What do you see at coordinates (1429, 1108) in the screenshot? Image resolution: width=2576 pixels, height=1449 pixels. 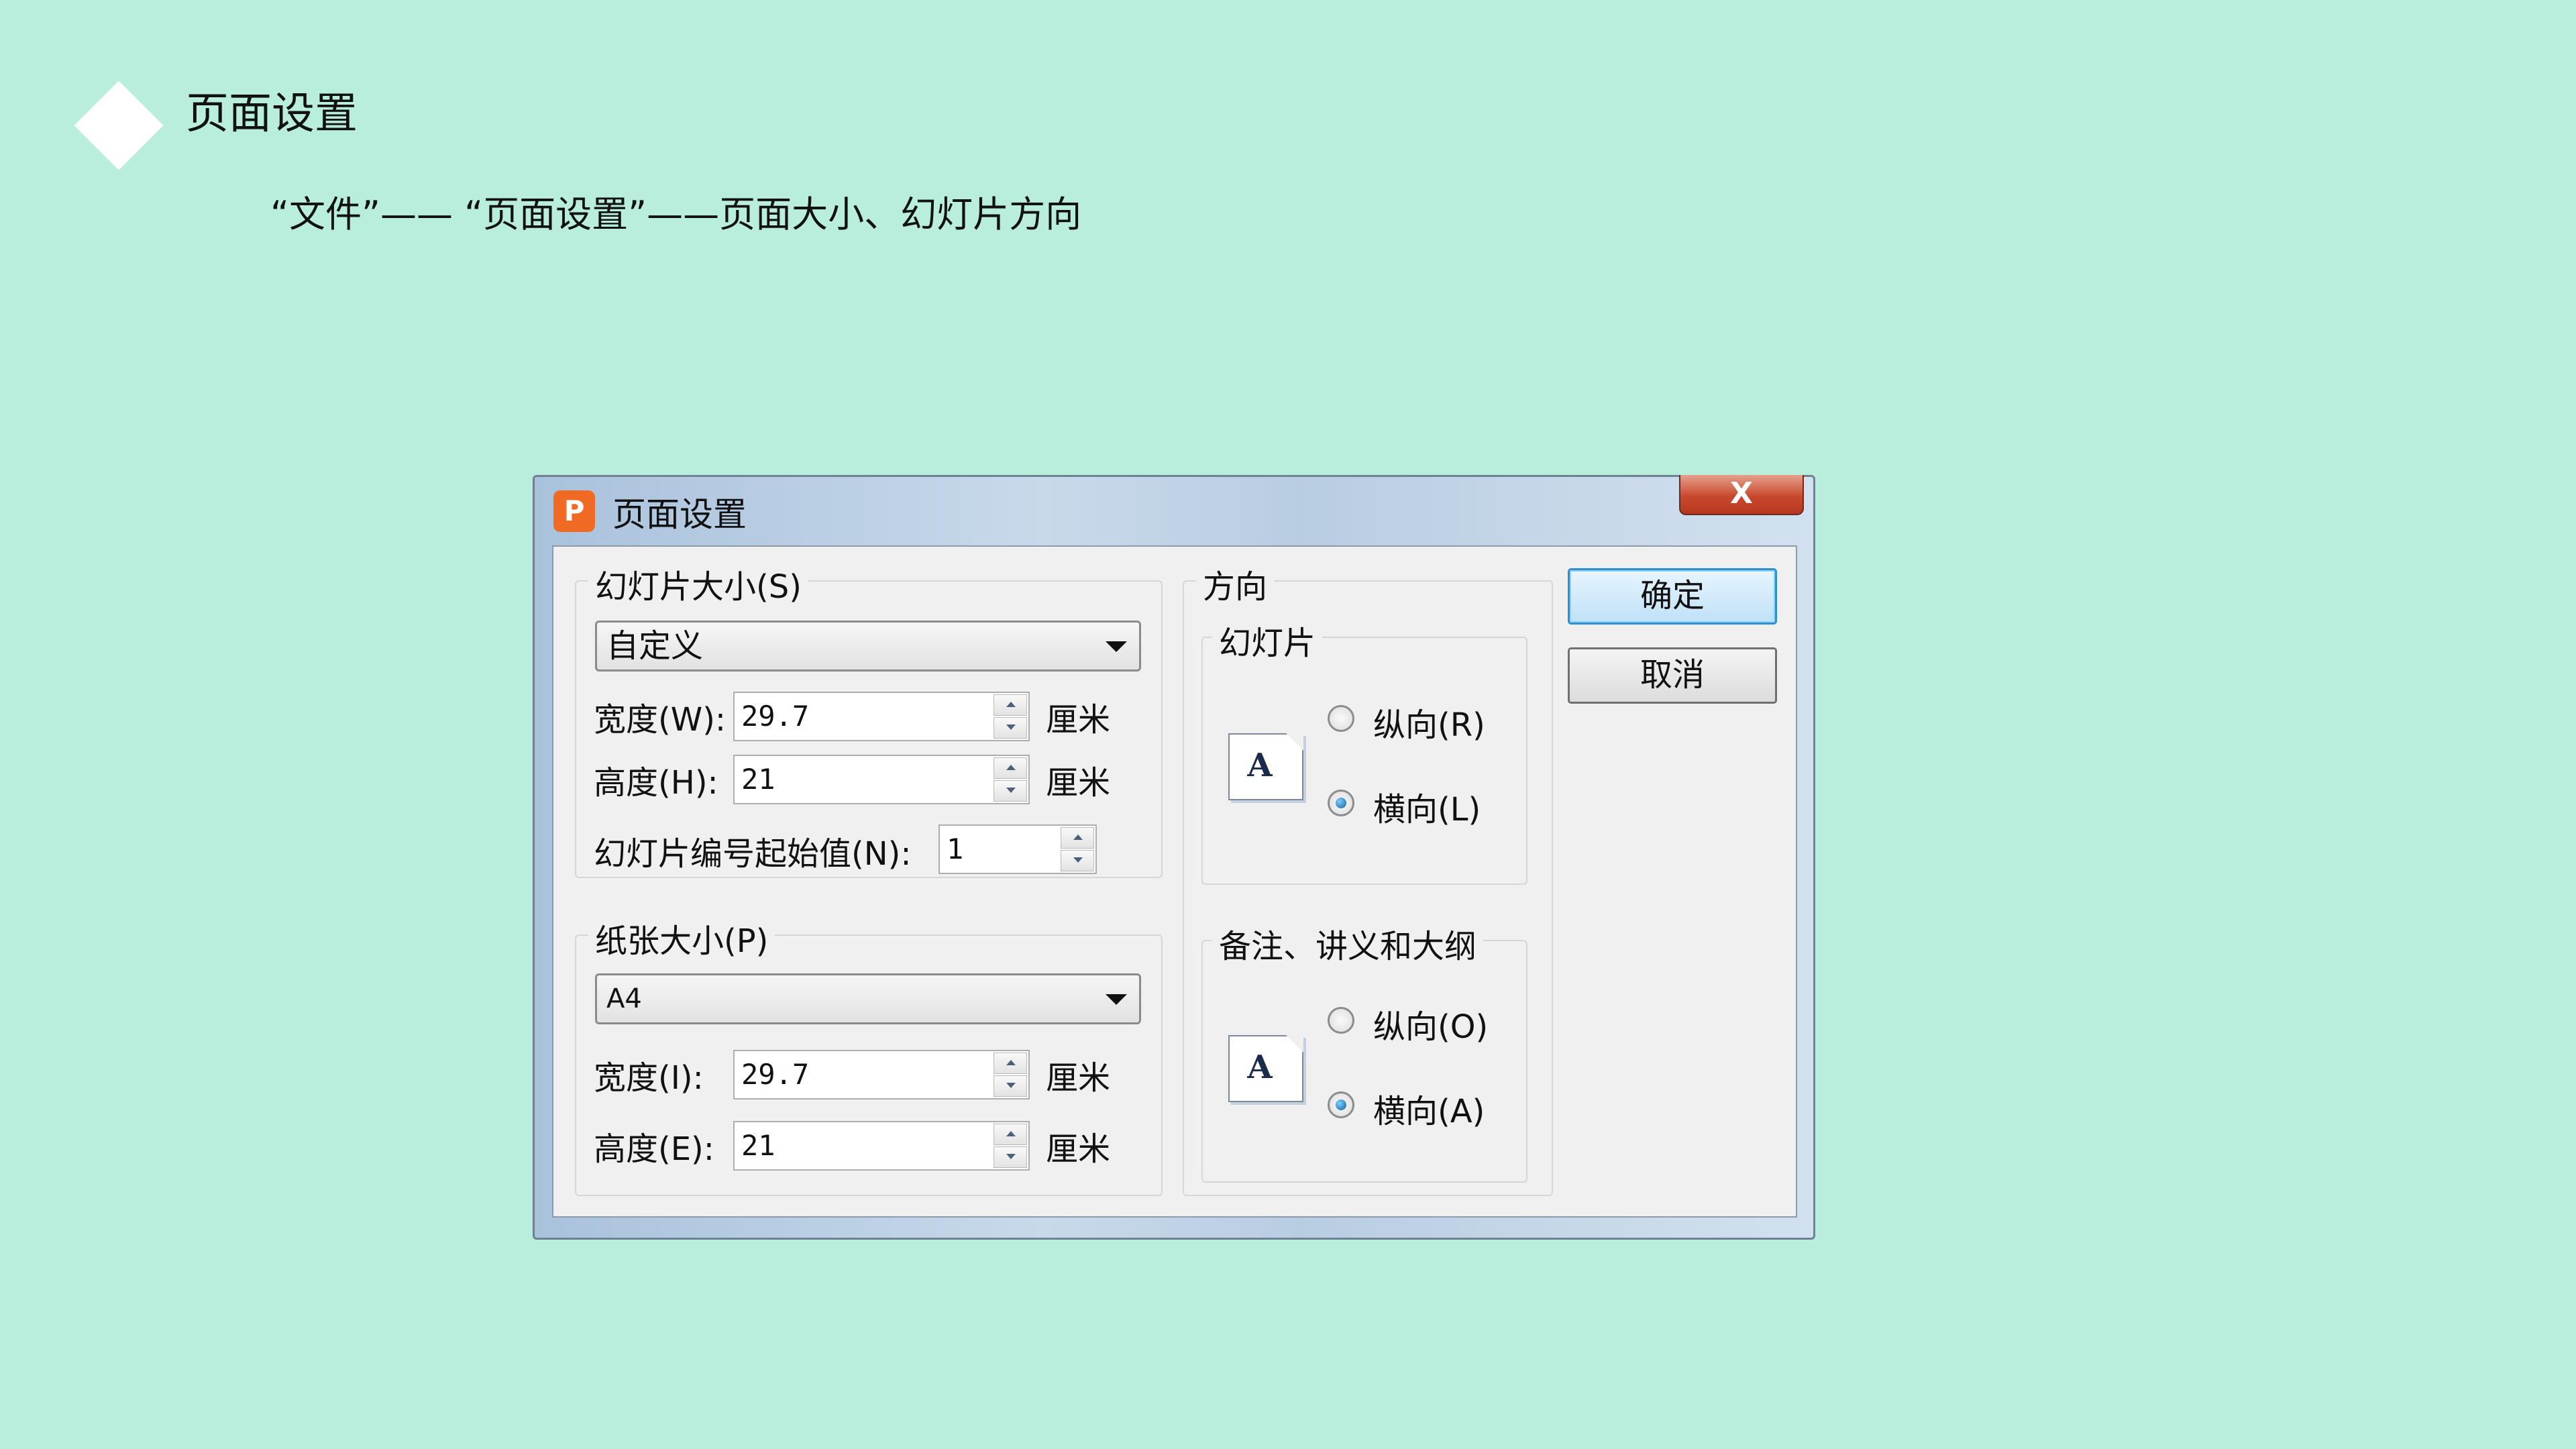 I see `notes-landscape-label: 横向(A)` at bounding box center [1429, 1108].